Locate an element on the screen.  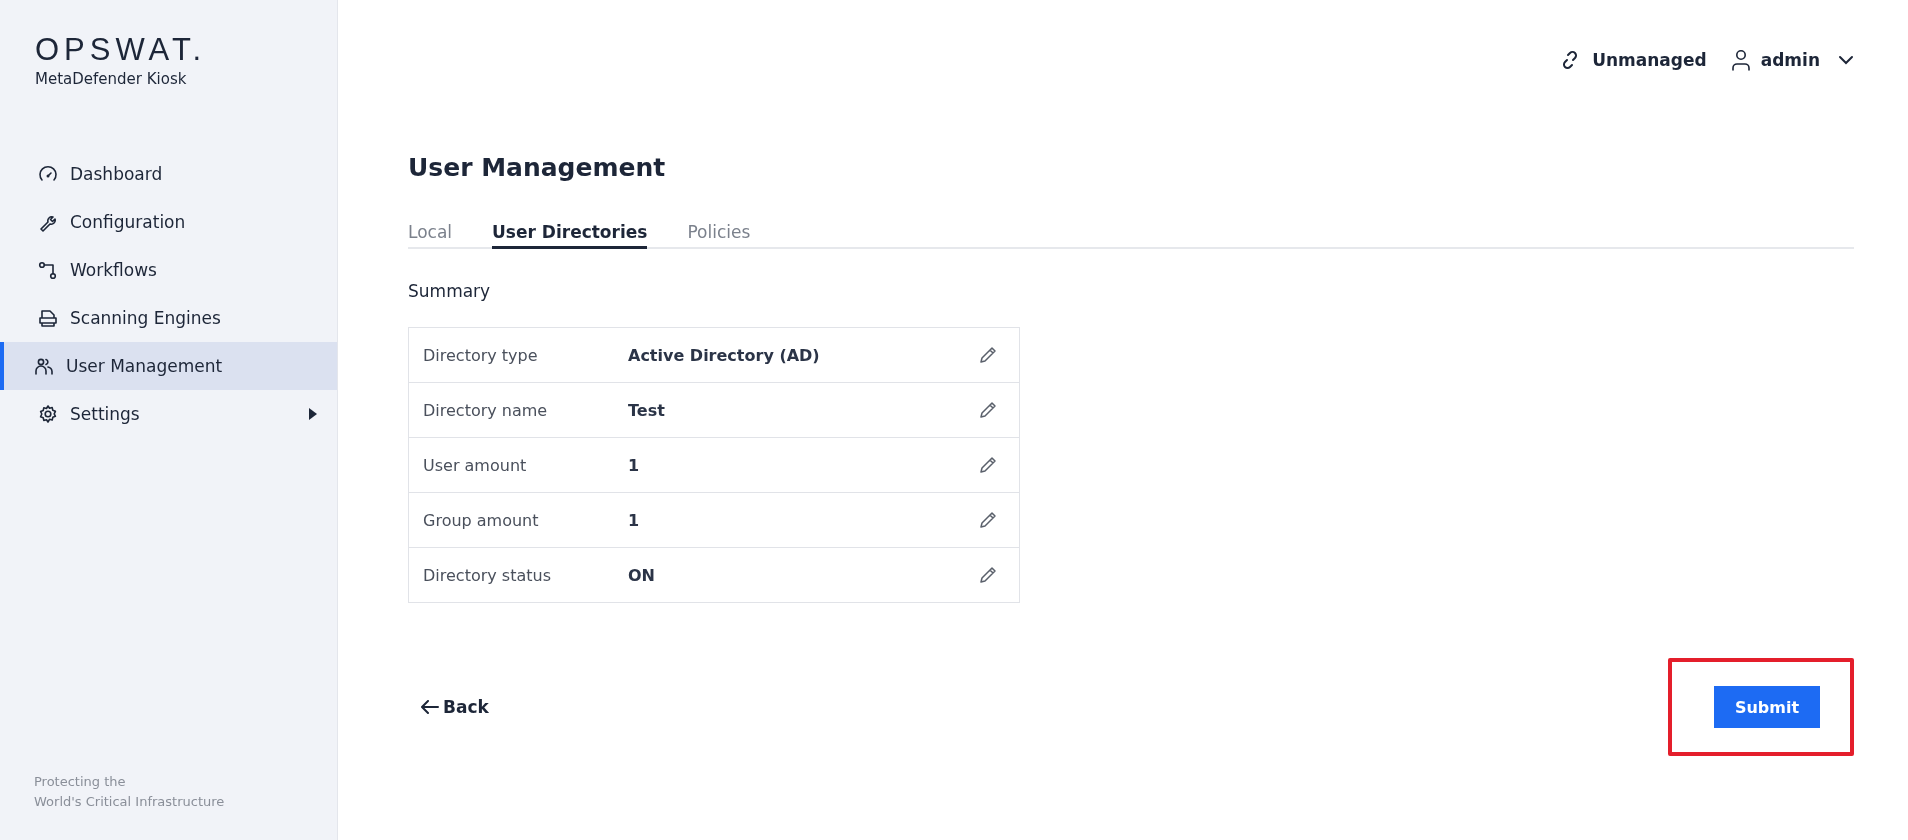
user-menu: admin is located at coordinates (1792, 60).